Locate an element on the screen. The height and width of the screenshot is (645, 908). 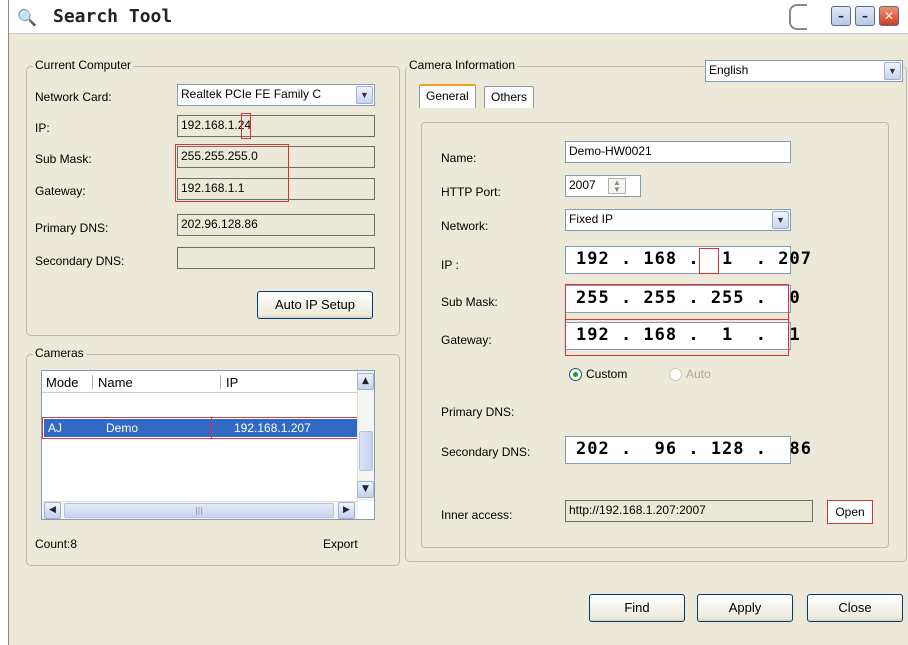
network-value: Fixed IP is located at coordinates (591, 219).